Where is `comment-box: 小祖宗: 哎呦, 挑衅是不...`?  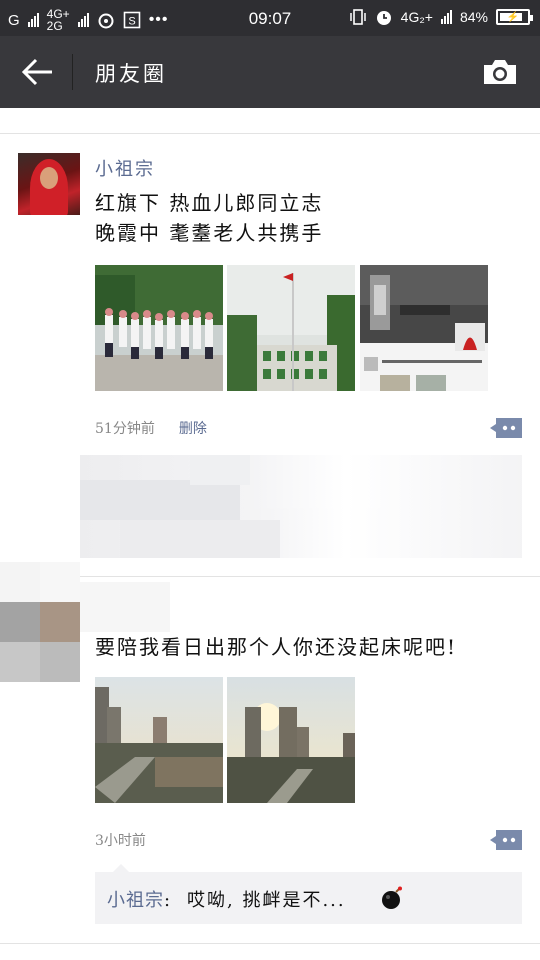
comment-box: 小祖宗: 哎呦, 挑衅是不... is located at coordinates (308, 894).